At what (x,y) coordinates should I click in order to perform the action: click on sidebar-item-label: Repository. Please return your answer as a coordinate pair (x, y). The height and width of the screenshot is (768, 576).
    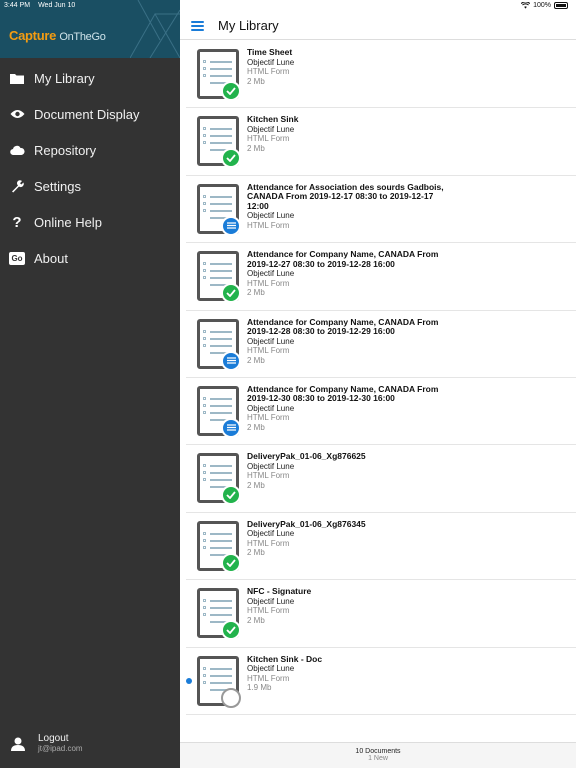
    Looking at the image, I should click on (65, 150).